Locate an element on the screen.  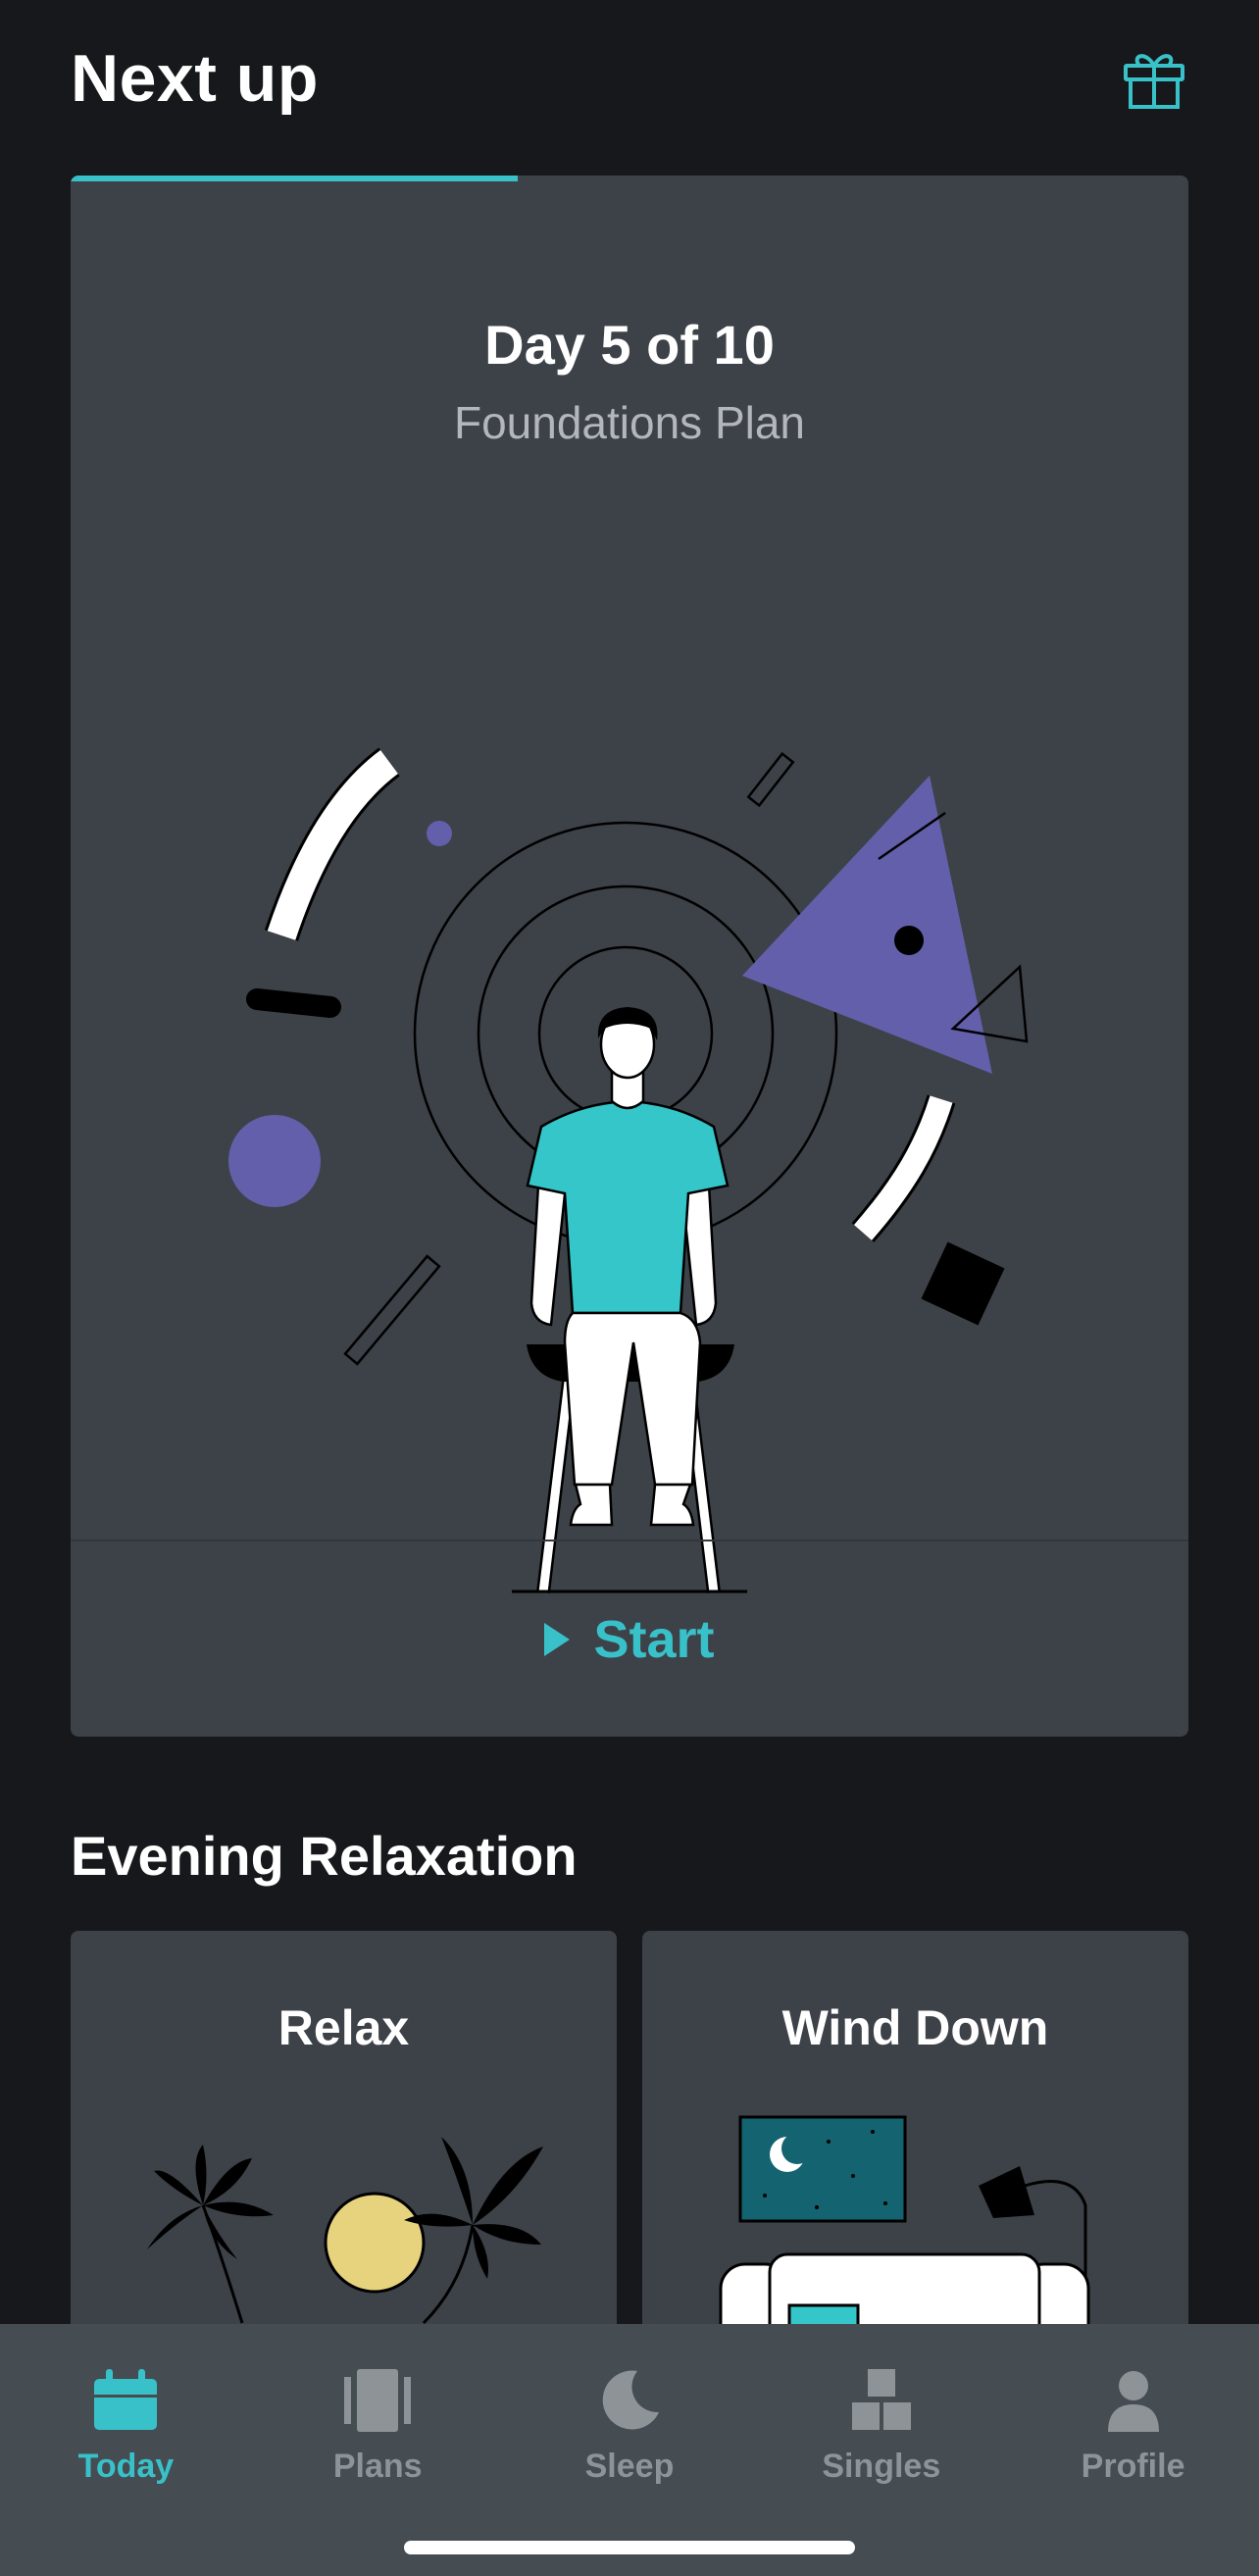
relax-card-title: Relax is located at coordinates (343, 2027).